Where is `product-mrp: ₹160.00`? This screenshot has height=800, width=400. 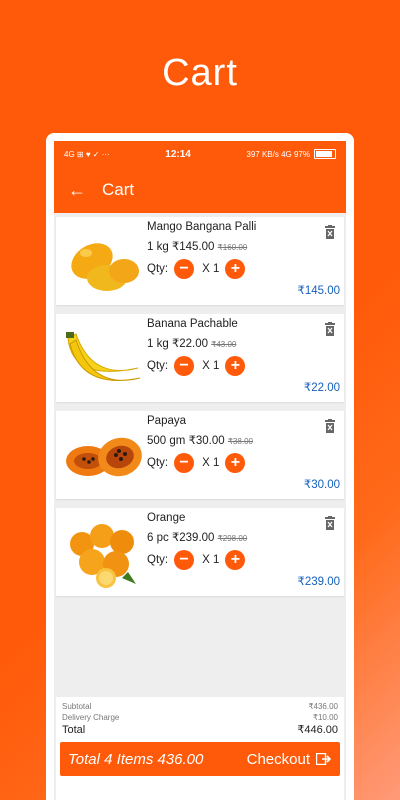 product-mrp: ₹160.00 is located at coordinates (232, 247).